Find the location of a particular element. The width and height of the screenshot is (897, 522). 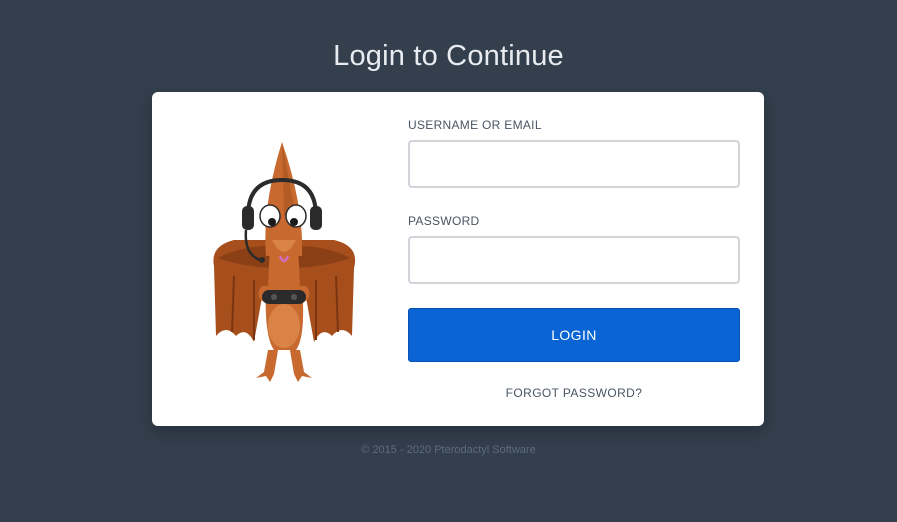

page-title: Login to Continue is located at coordinates (448, 56).